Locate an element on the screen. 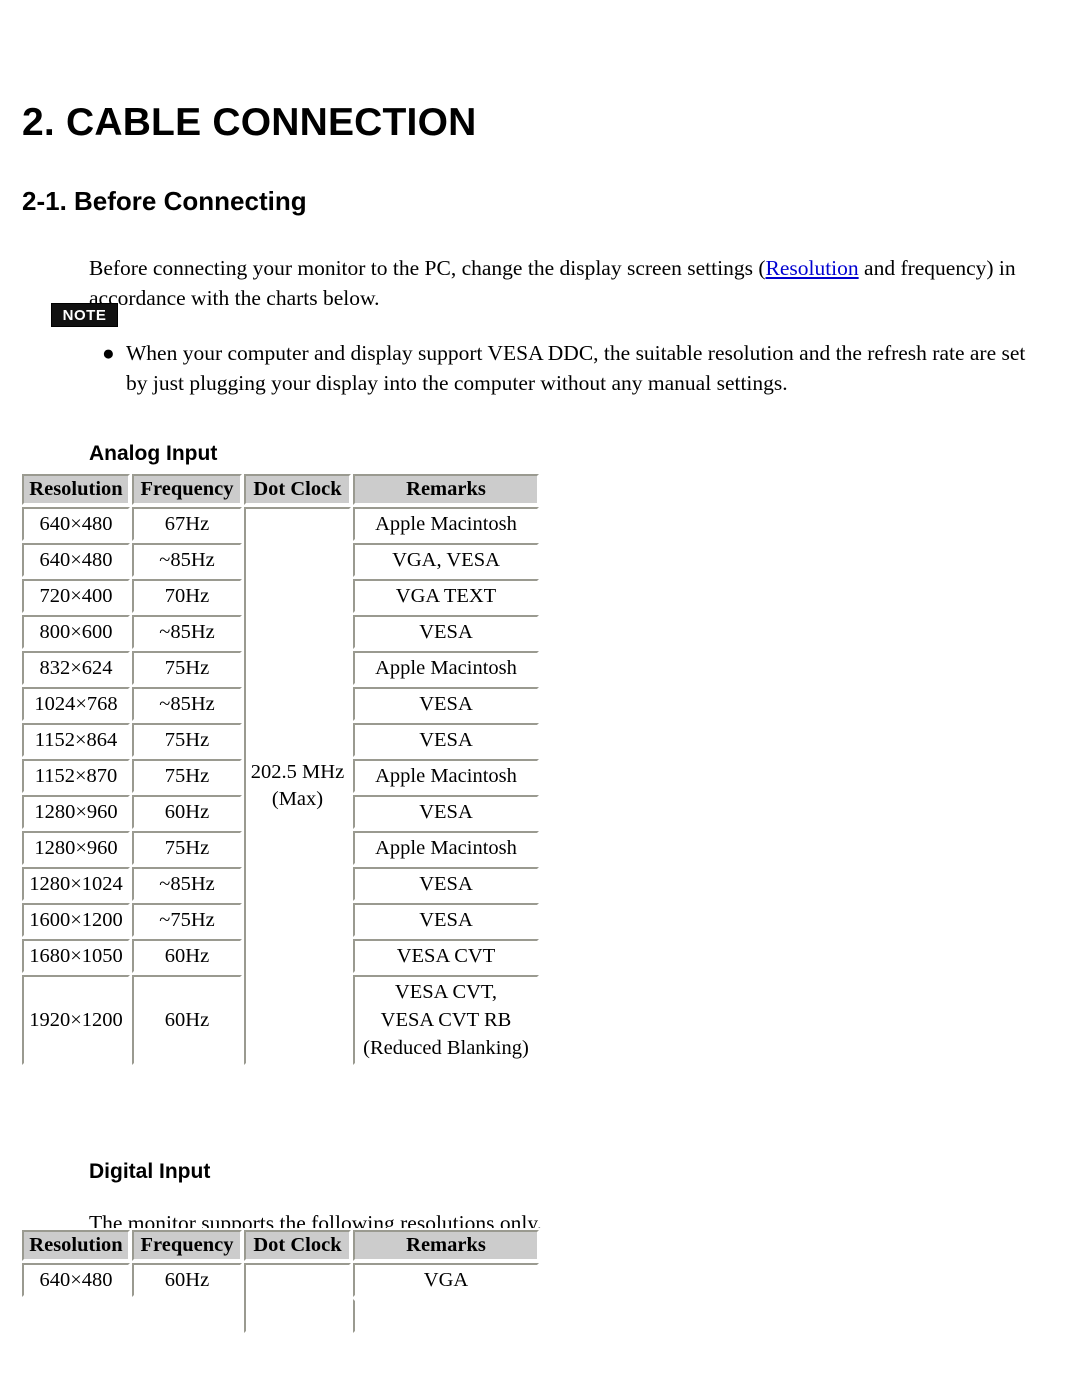  cell-resolution: 1152×864 is located at coordinates (76, 740).